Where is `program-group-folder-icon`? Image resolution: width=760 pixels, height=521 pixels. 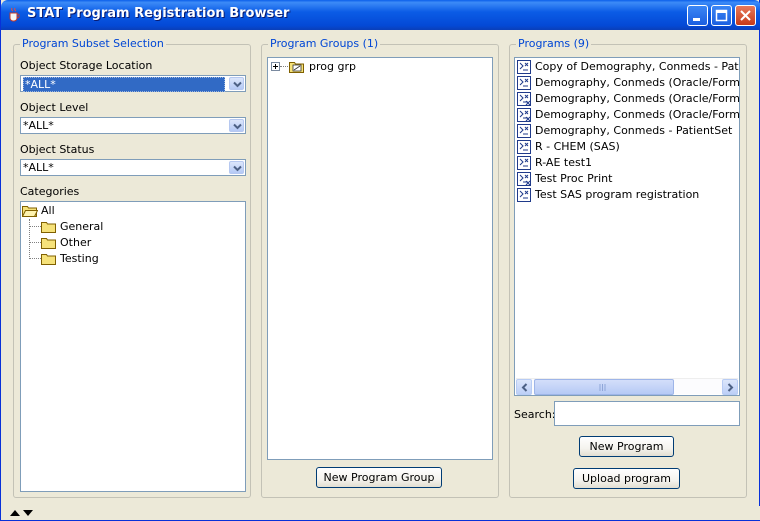 program-group-folder-icon is located at coordinates (296, 67).